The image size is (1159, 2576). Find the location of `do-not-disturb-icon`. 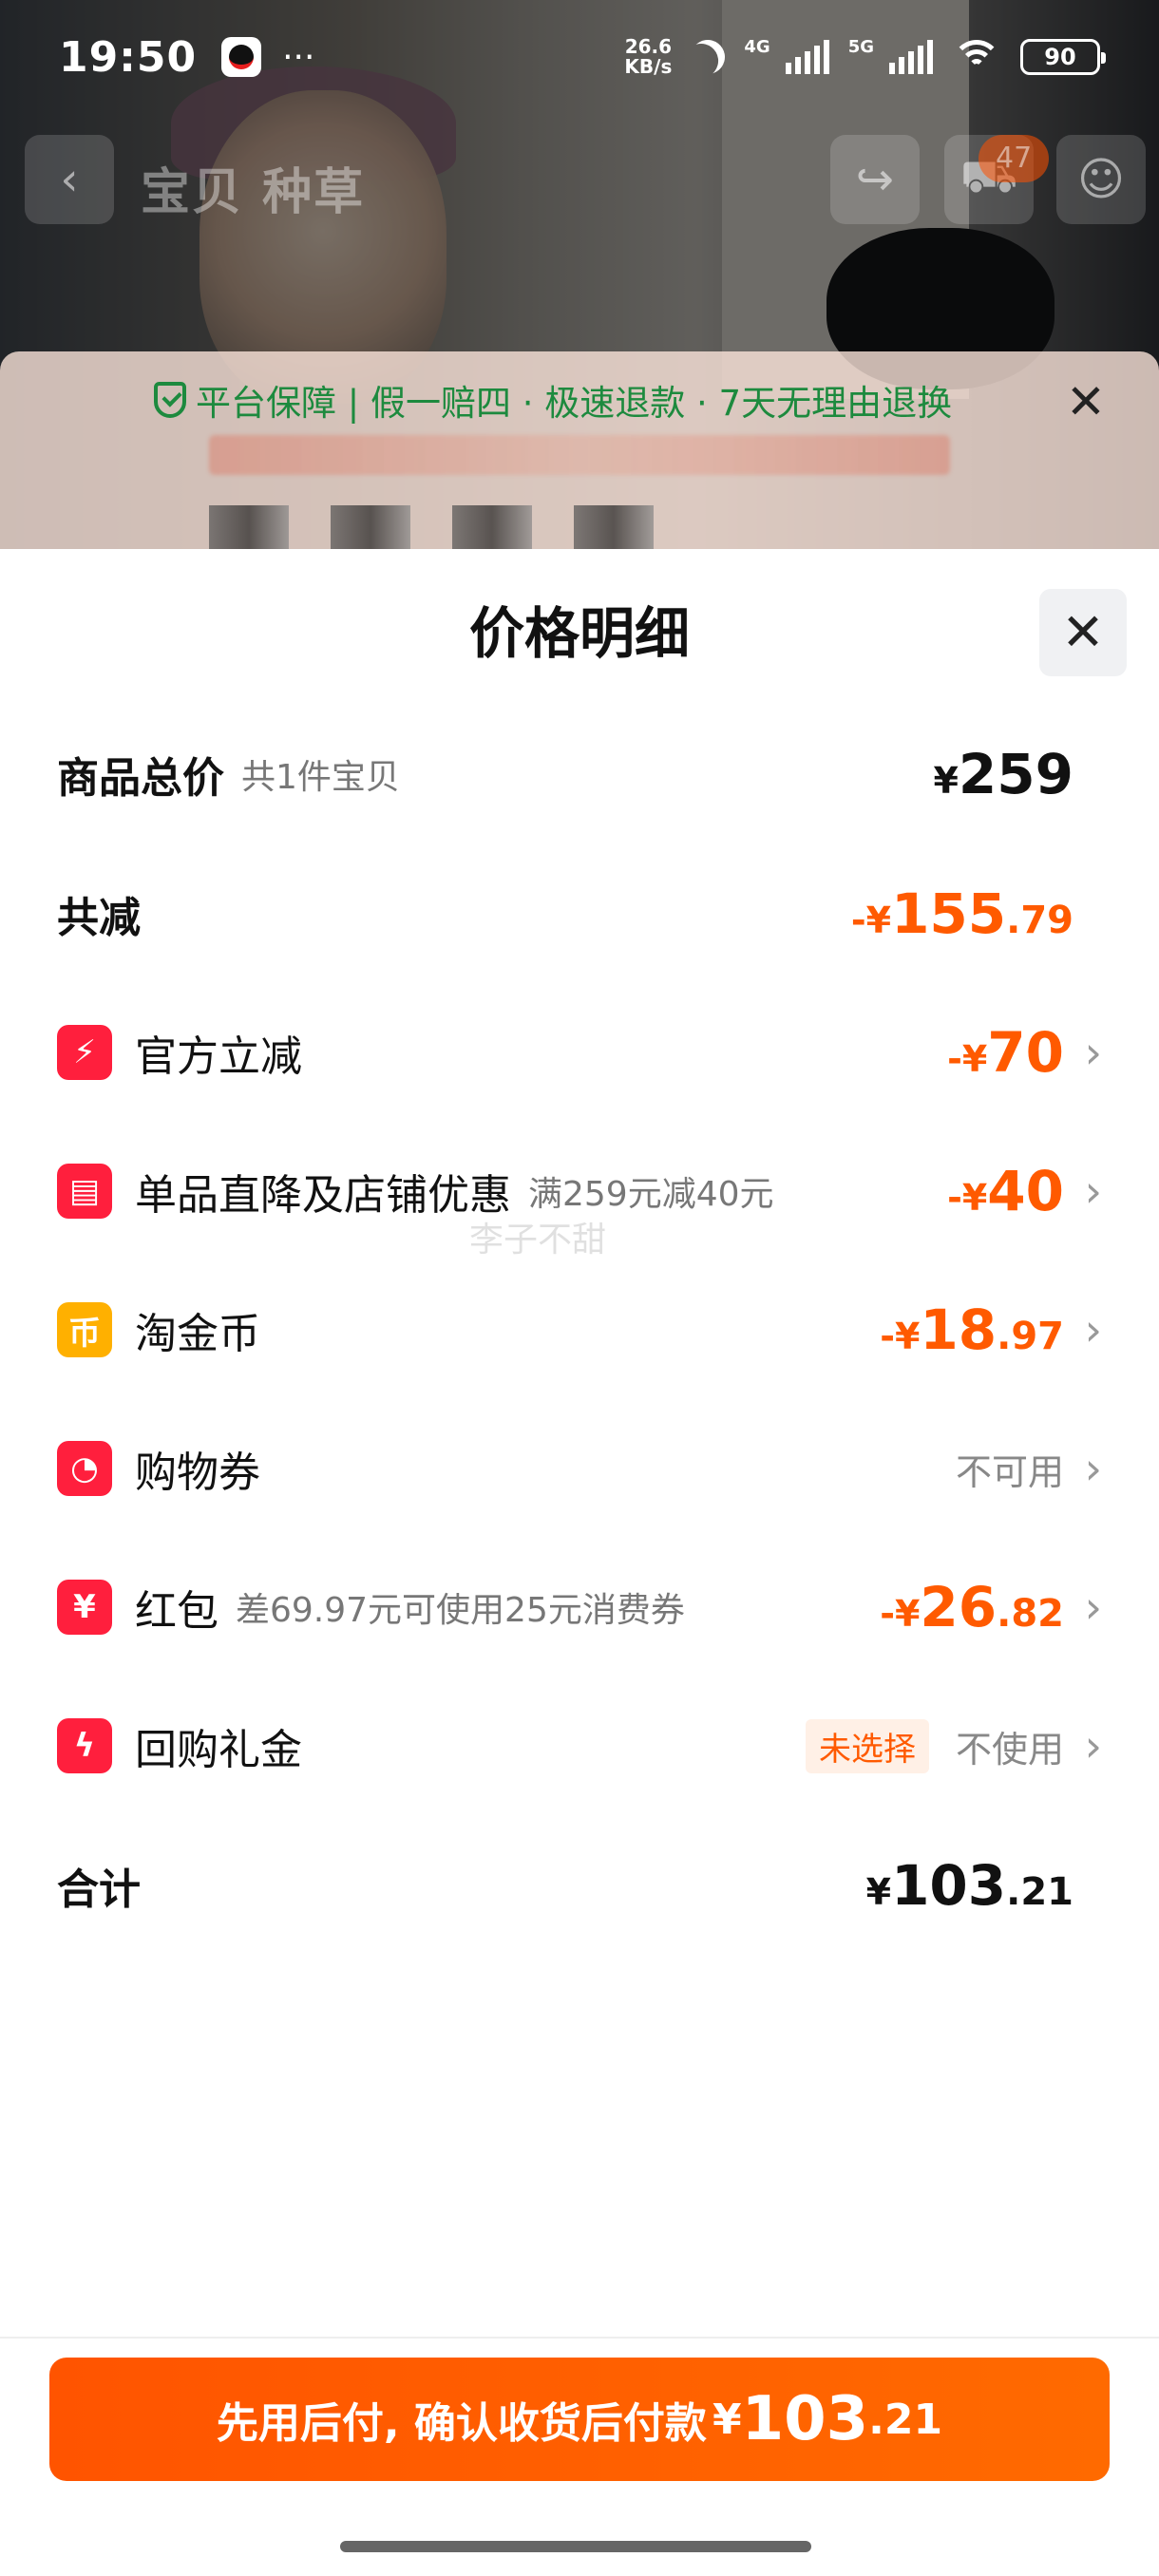

do-not-disturb-icon is located at coordinates (708, 56).